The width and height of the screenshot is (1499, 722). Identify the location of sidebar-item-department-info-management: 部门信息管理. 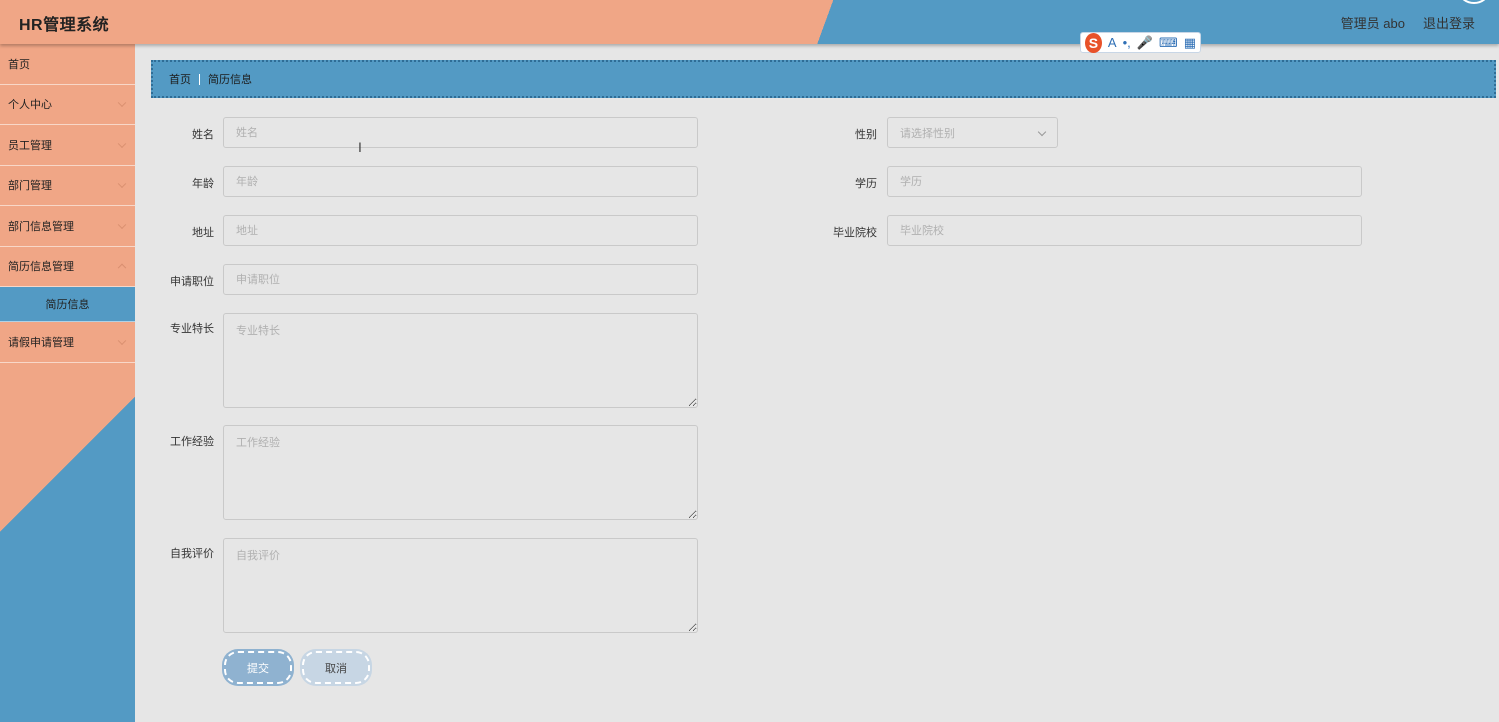
(67, 226).